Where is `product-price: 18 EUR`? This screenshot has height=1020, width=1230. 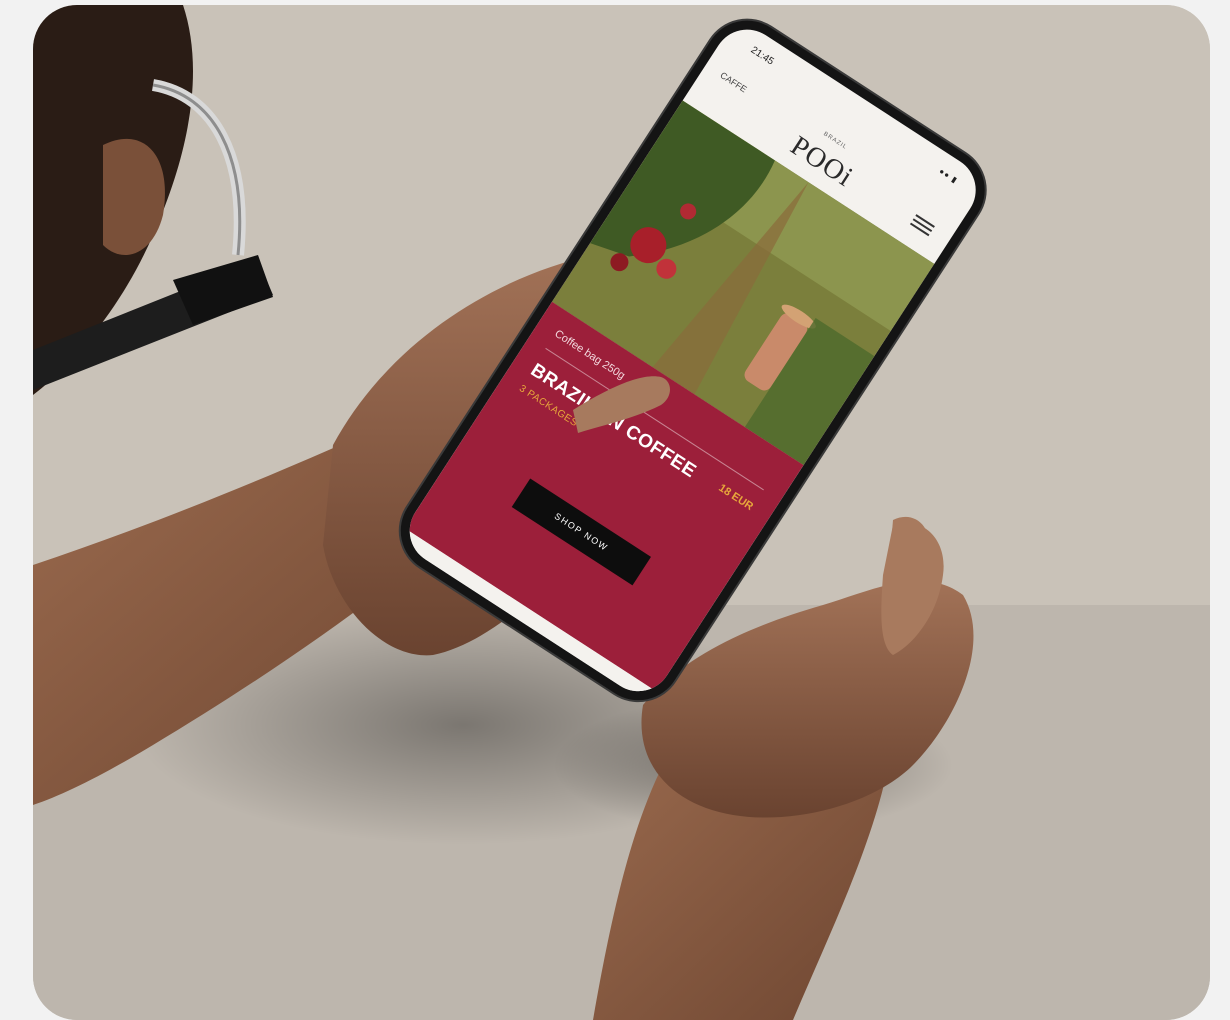
product-price: 18 EUR is located at coordinates (736, 497).